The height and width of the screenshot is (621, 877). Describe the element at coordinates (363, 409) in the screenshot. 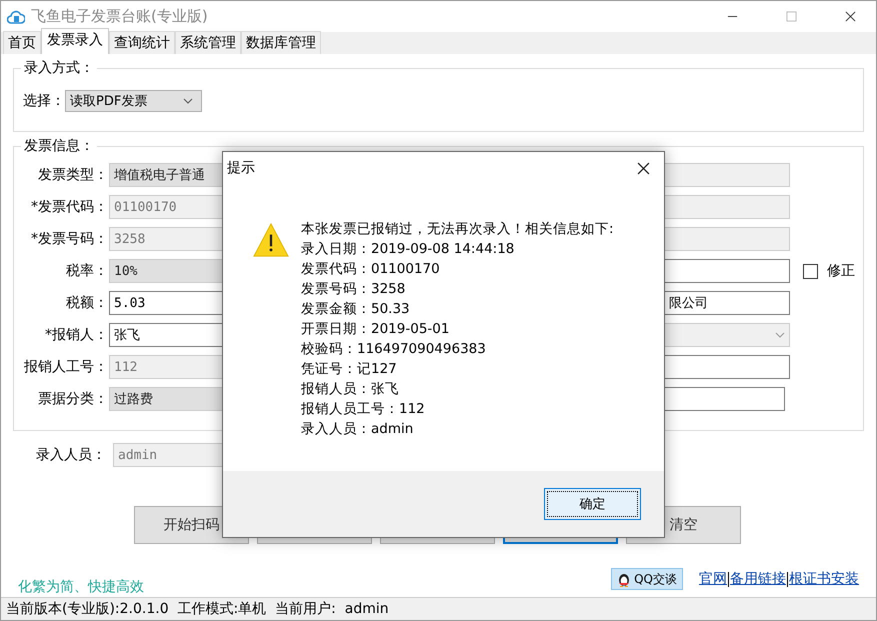

I see `message-line: 报销人员工号：112` at that location.